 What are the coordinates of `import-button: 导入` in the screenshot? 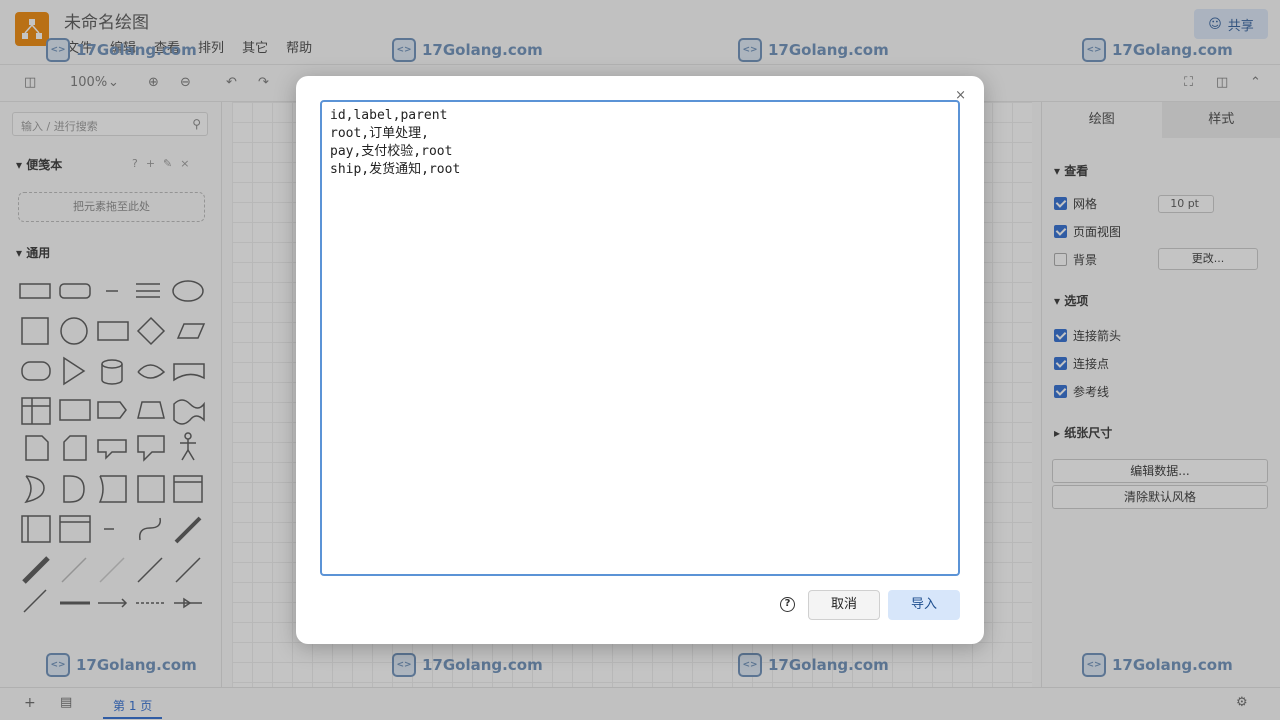 It's located at (924, 605).